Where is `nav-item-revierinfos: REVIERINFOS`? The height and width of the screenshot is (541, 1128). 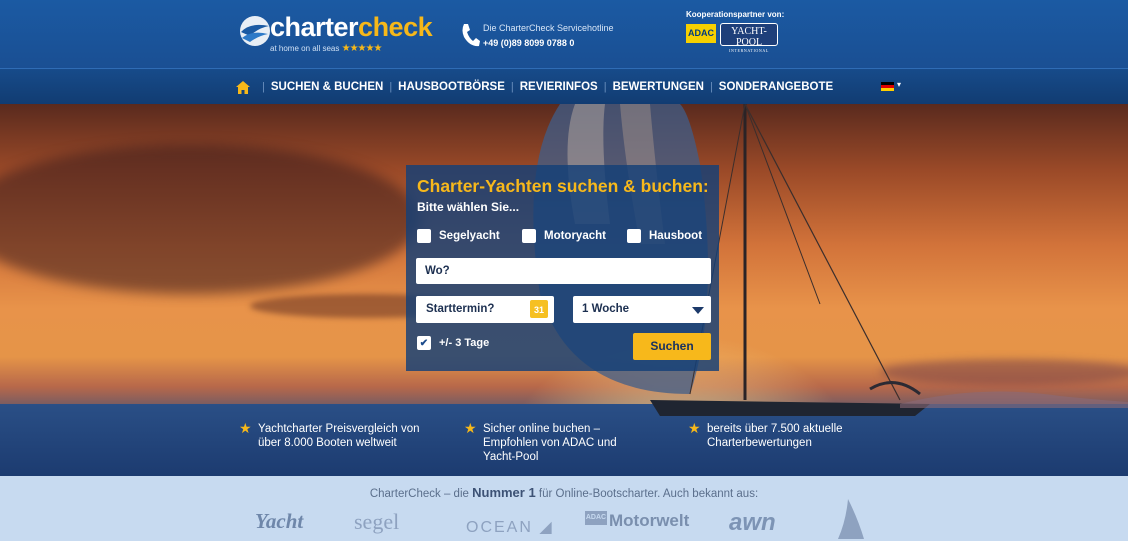
nav-item-revierinfos: REVIERINFOS is located at coordinates (559, 87).